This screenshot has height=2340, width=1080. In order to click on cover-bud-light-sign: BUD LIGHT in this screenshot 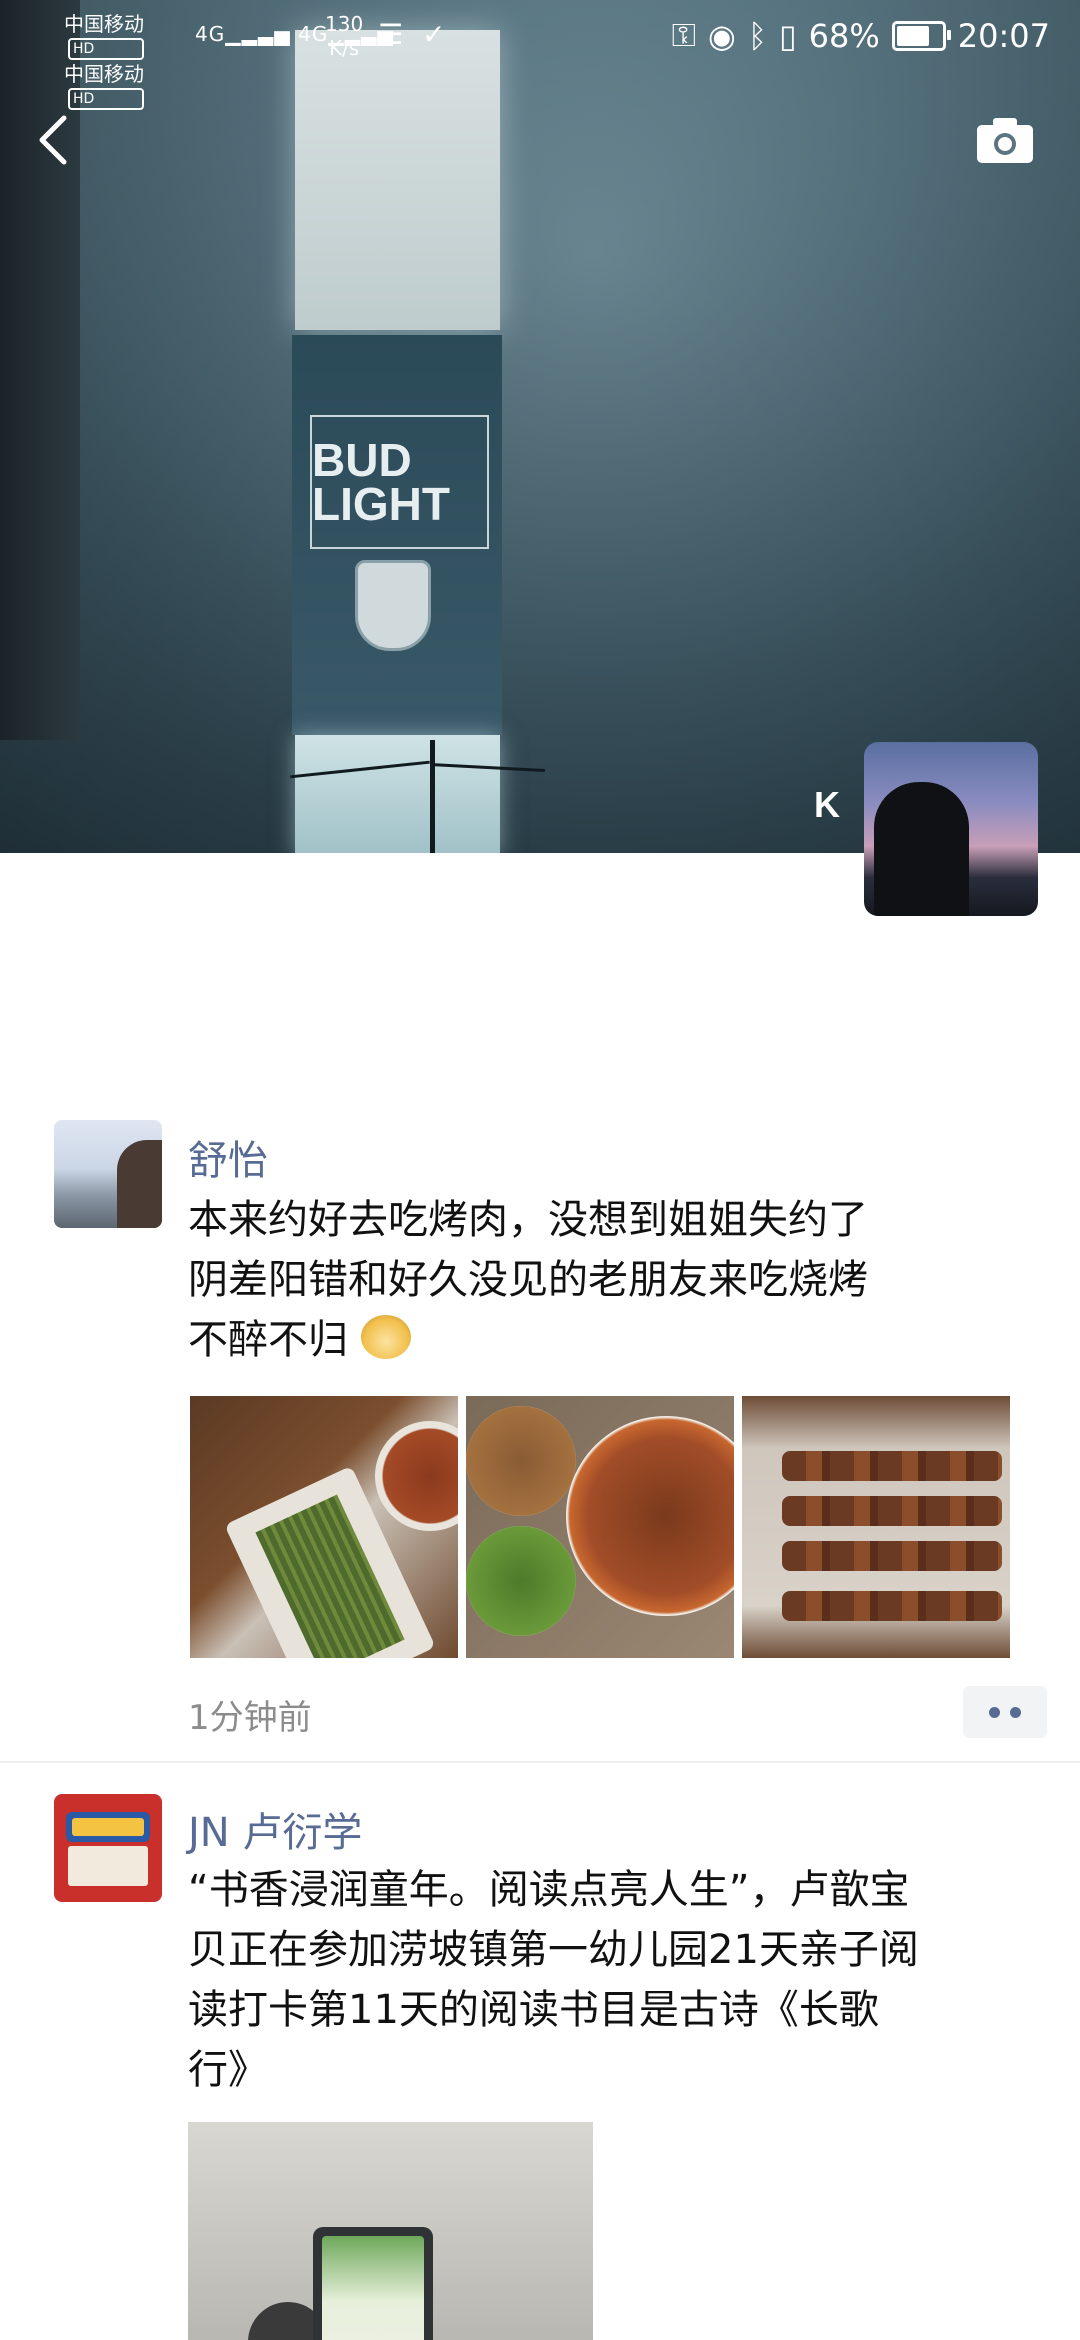, I will do `click(399, 482)`.